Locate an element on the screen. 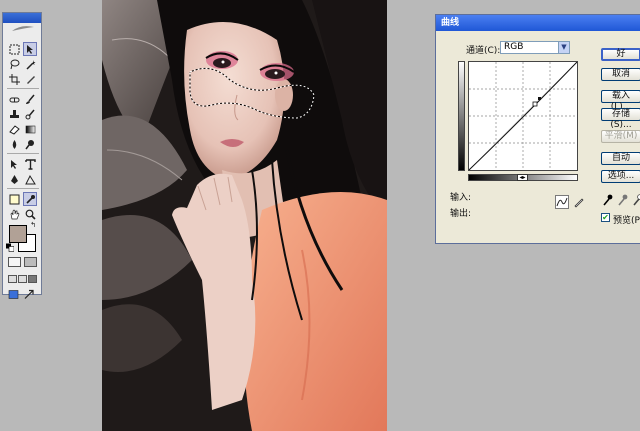 The height and width of the screenshot is (431, 640). black-point-eyedropper-icon is located at coordinates (607, 200).